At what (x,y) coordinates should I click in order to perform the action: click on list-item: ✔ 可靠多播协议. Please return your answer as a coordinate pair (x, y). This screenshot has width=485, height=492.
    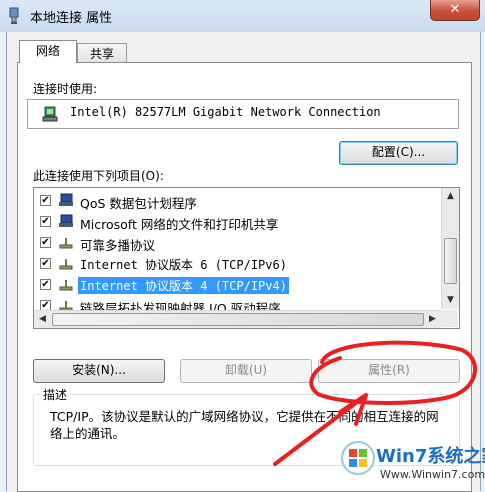
    Looking at the image, I should click on (236, 242).